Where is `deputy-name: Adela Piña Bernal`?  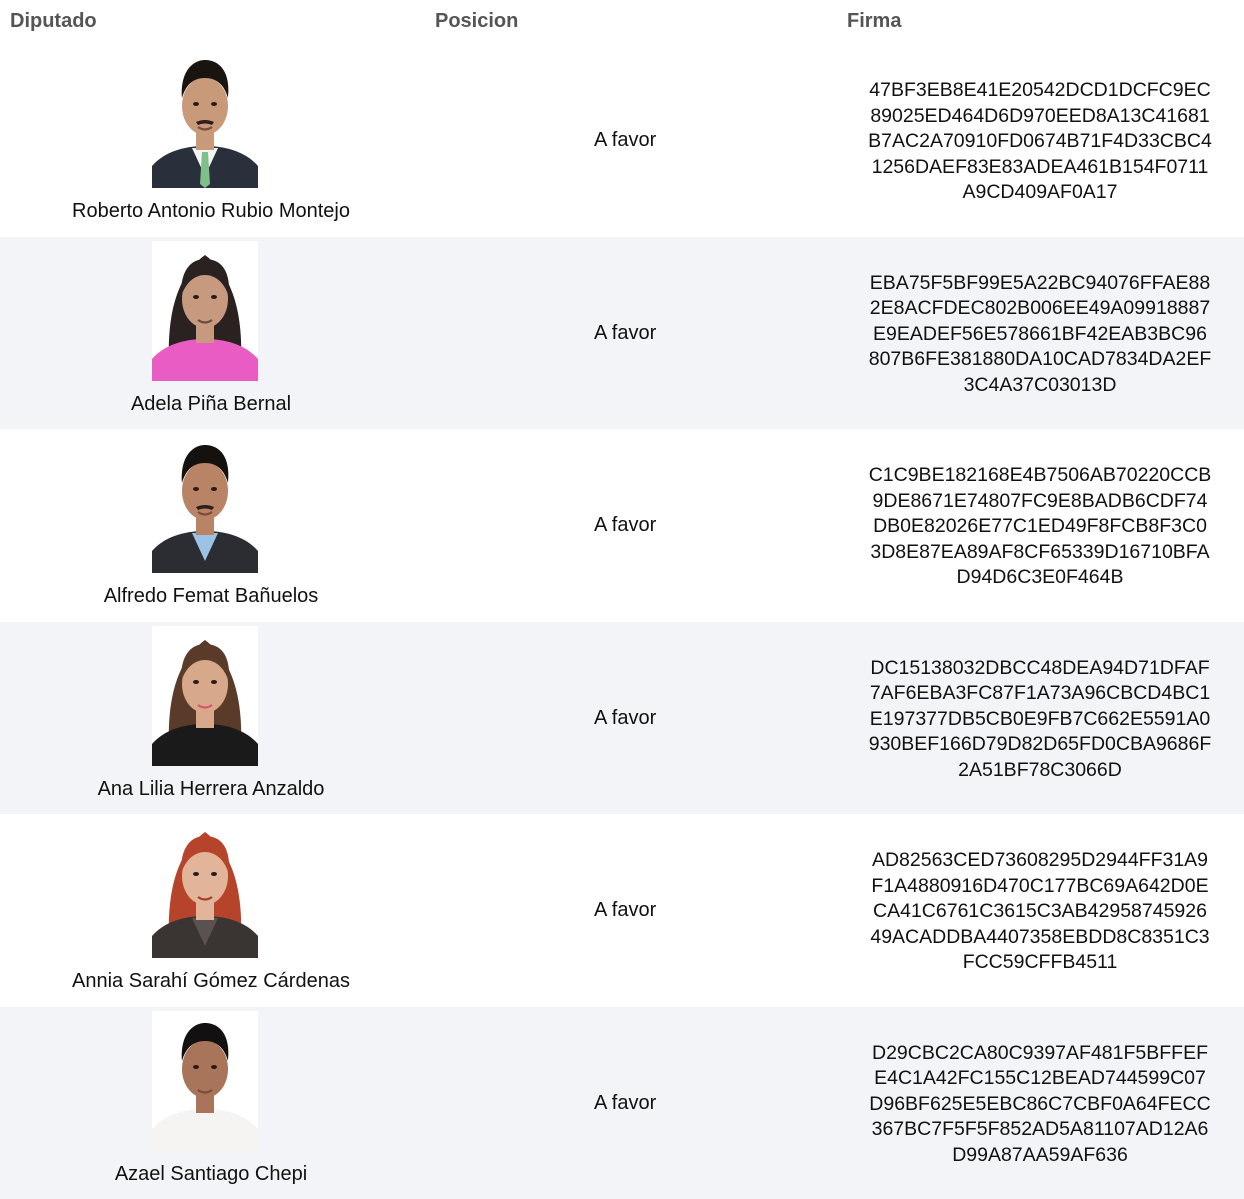
deputy-name: Adela Piña Bernal is located at coordinates (211, 404).